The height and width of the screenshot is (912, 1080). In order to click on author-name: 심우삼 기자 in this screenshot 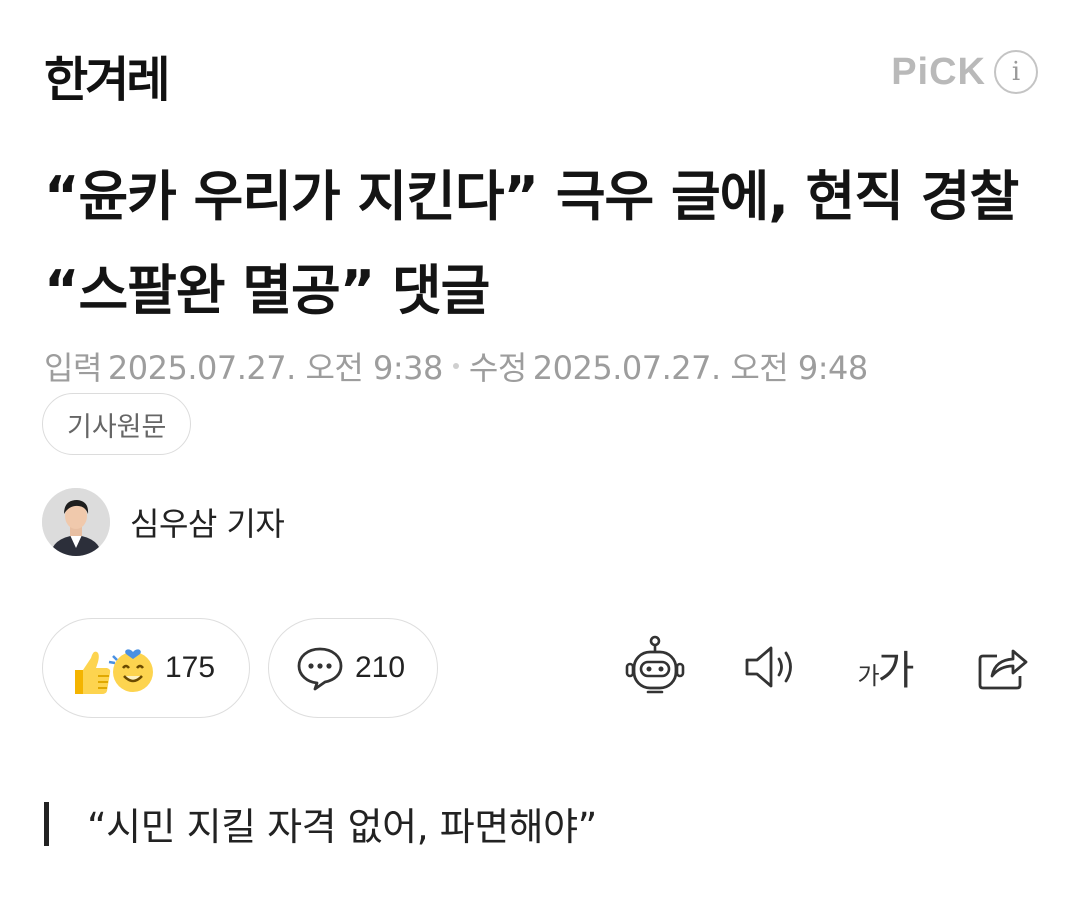, I will do `click(207, 522)`.